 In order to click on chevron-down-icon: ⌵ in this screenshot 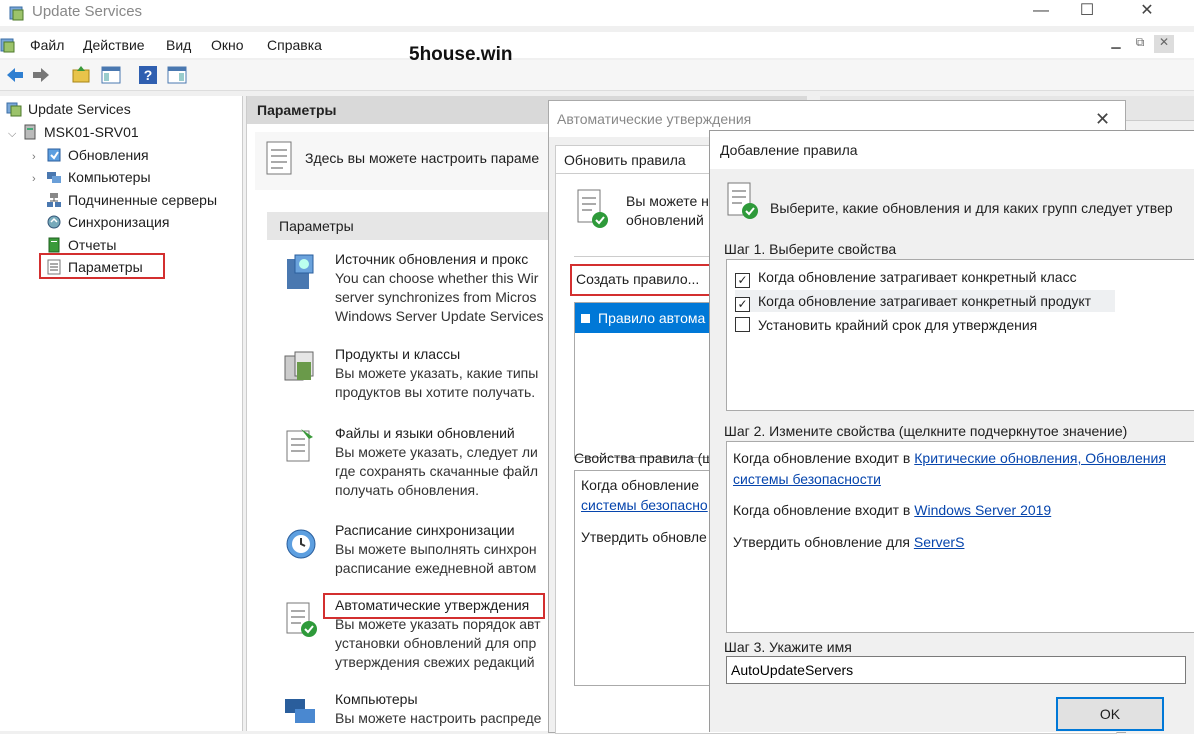, I will do `click(15, 134)`.